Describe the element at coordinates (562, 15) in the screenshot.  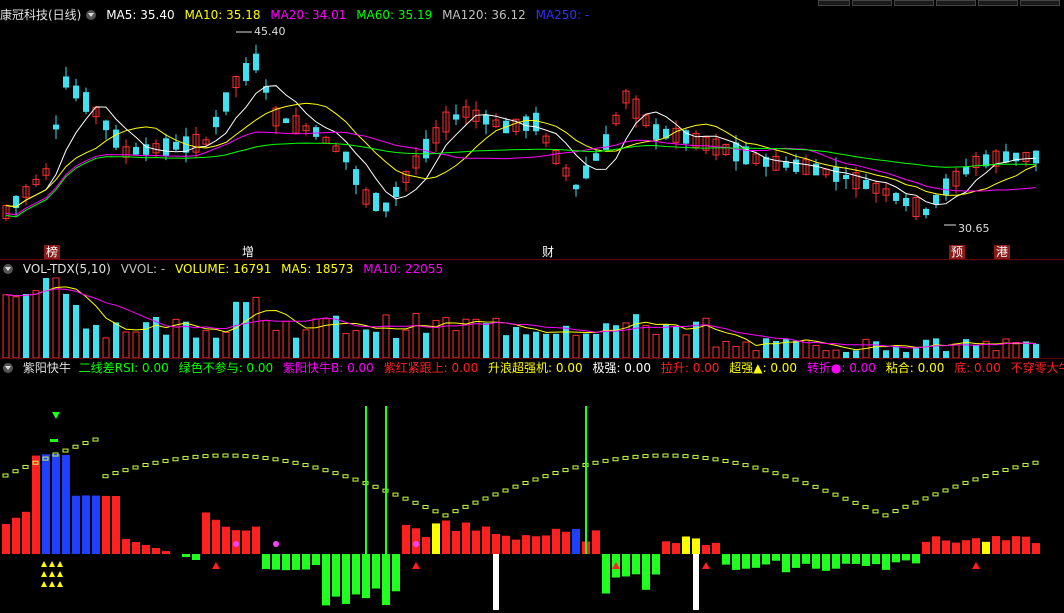
I see `ma250-label: MA250: -` at that location.